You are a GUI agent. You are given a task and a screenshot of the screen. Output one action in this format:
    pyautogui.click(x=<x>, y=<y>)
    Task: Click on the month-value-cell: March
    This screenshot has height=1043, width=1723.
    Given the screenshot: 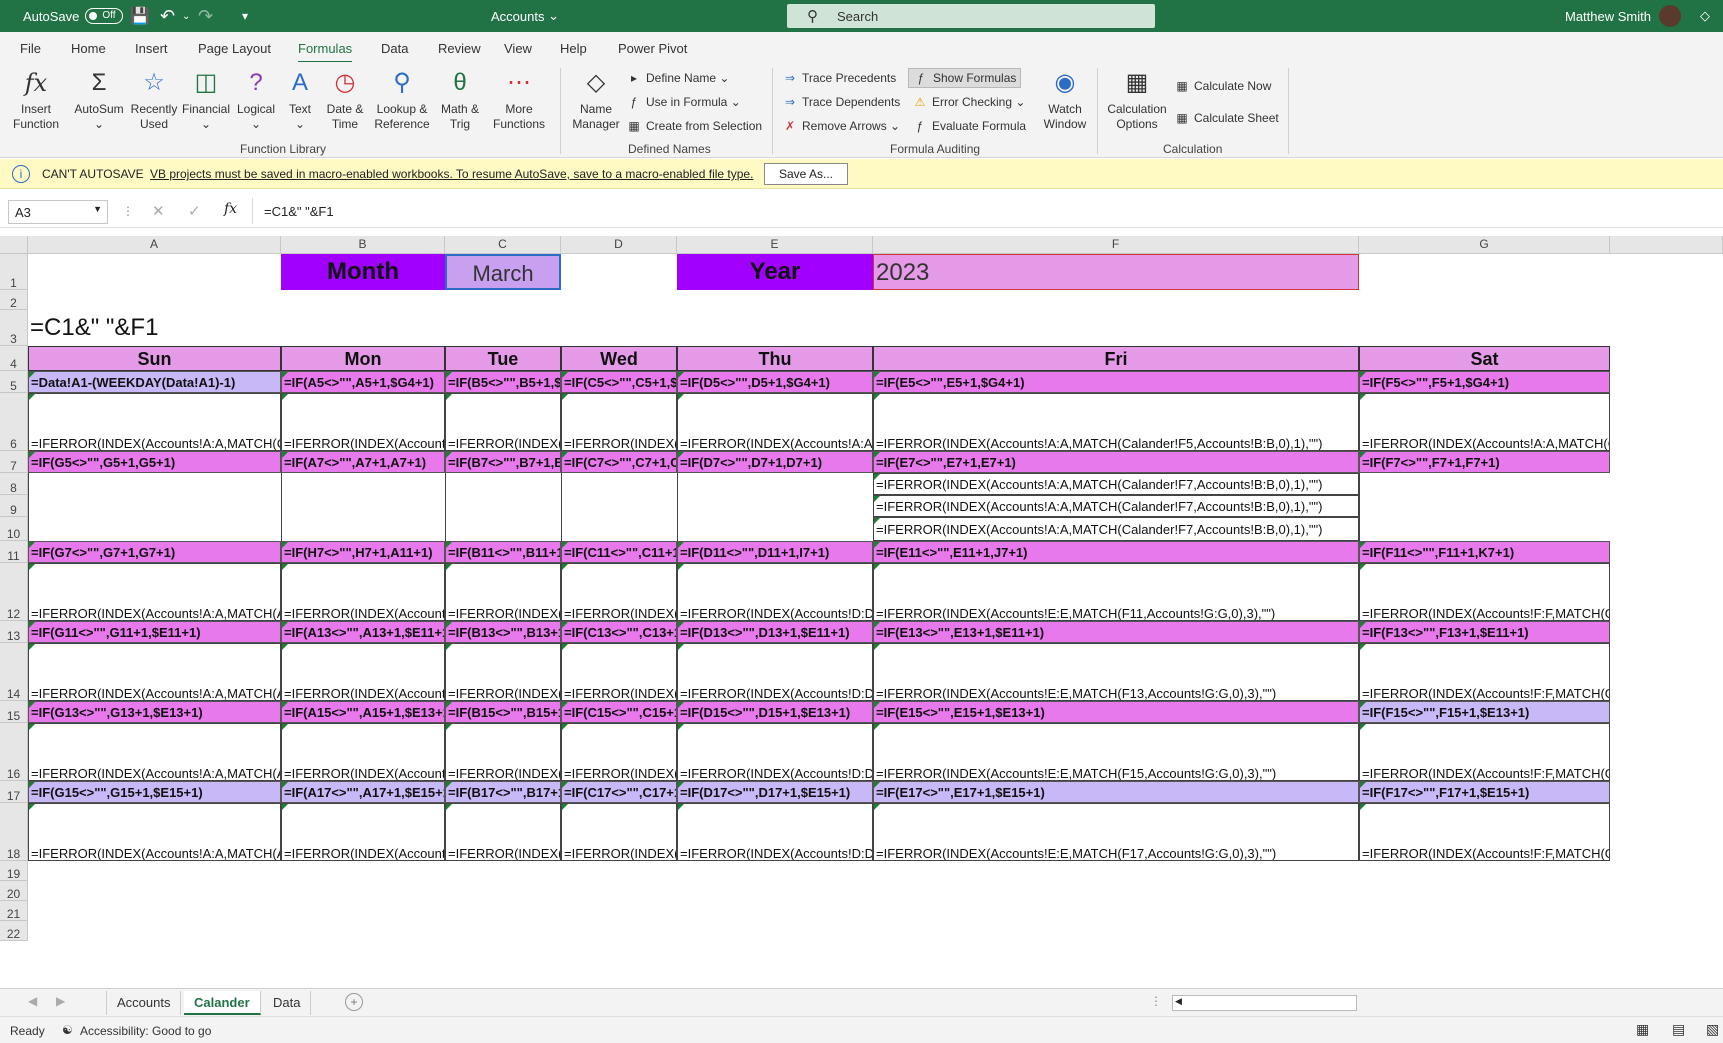 What is the action you would take?
    pyautogui.click(x=503, y=272)
    